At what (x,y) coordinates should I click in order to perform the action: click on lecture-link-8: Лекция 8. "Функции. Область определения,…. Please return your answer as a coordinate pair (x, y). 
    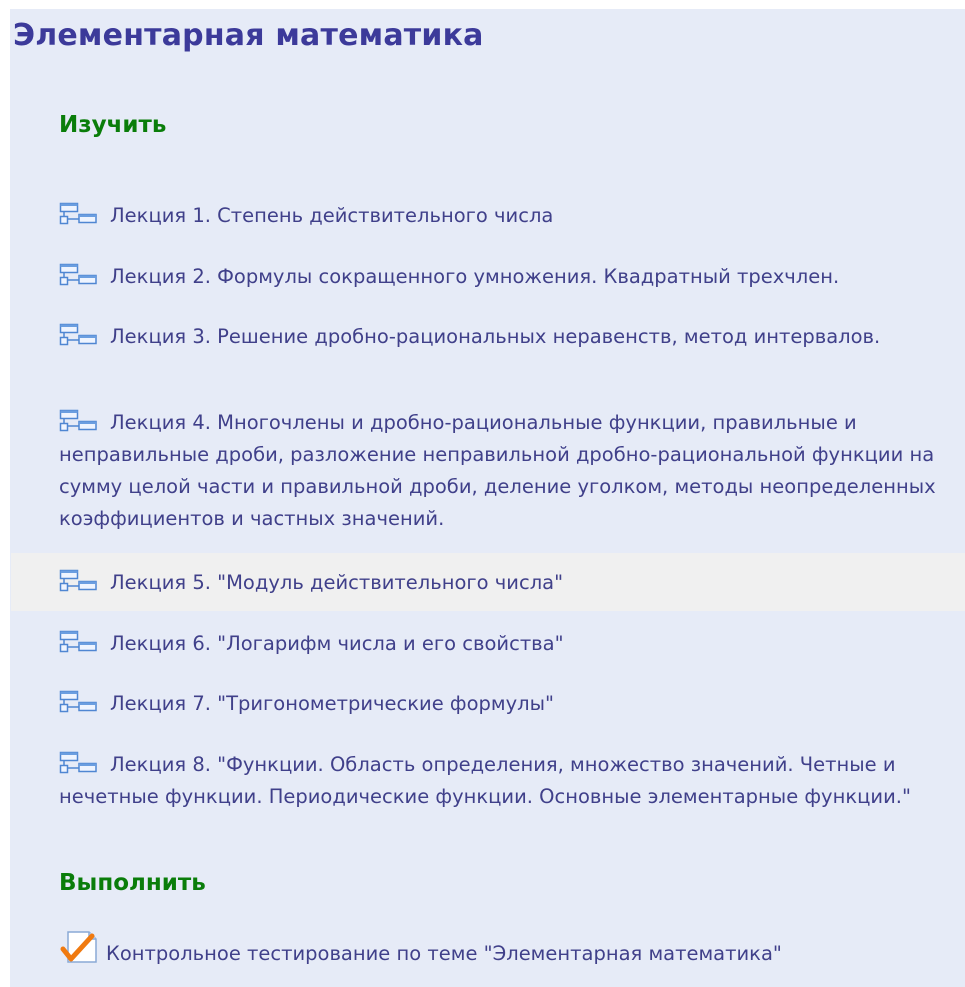
    Looking at the image, I should click on (504, 781).